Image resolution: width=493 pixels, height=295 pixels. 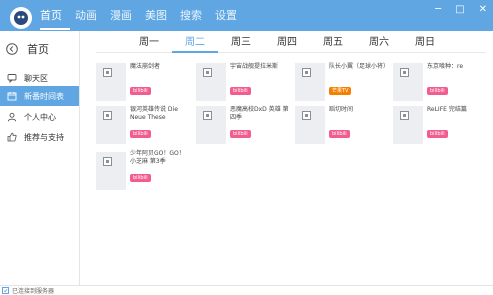 What do you see at coordinates (12, 96) in the screenshot?
I see `calendar-icon` at bounding box center [12, 96].